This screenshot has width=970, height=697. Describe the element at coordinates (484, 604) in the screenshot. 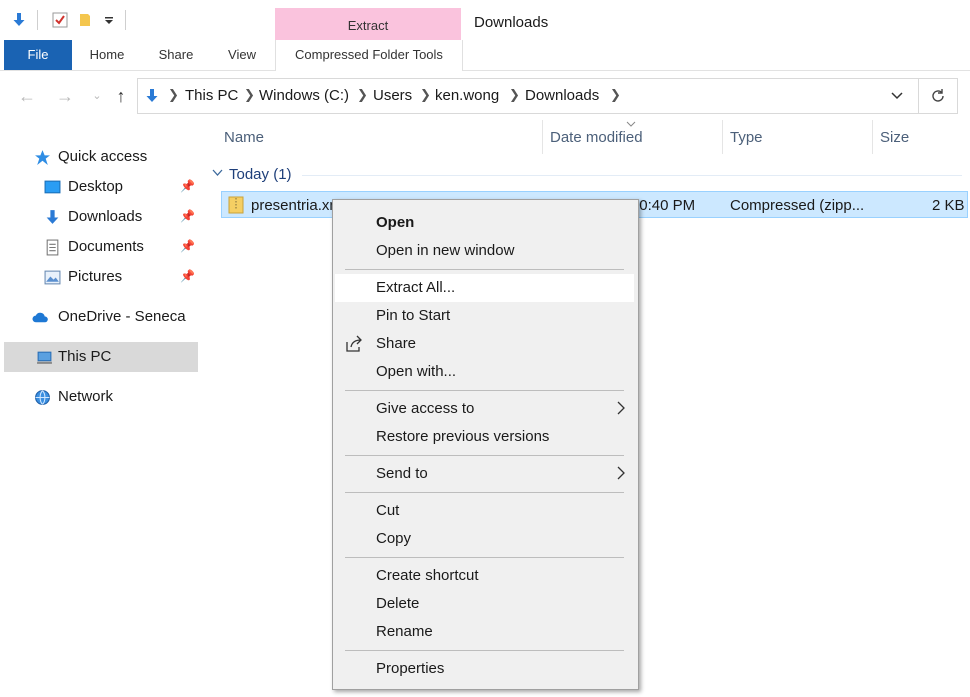

I see `menu-item-delete: Delete` at that location.